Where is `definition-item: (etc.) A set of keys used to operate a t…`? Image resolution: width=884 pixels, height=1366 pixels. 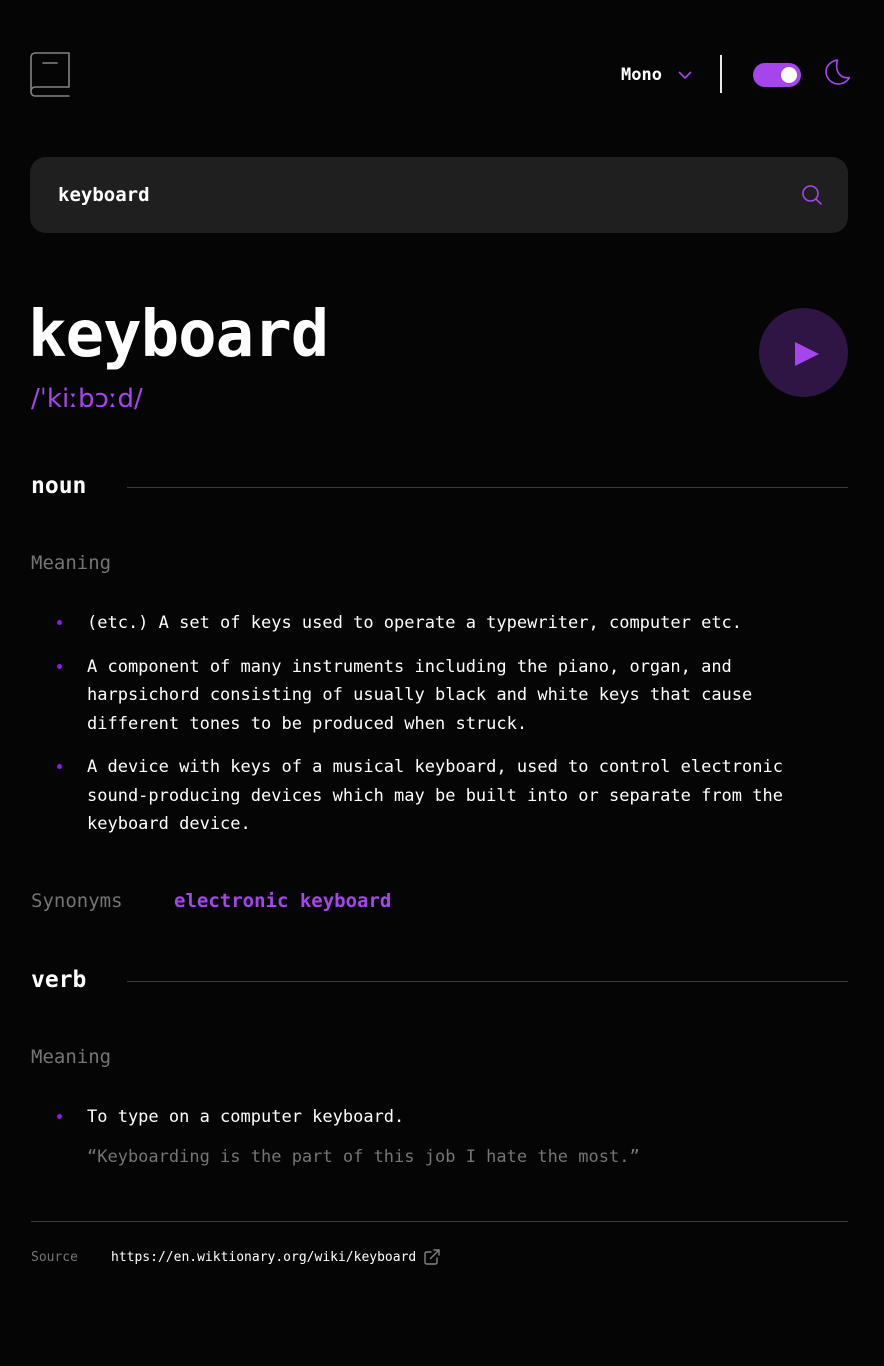
definition-item: (etc.) A set of keys used to operate a t… is located at coordinates (441, 623).